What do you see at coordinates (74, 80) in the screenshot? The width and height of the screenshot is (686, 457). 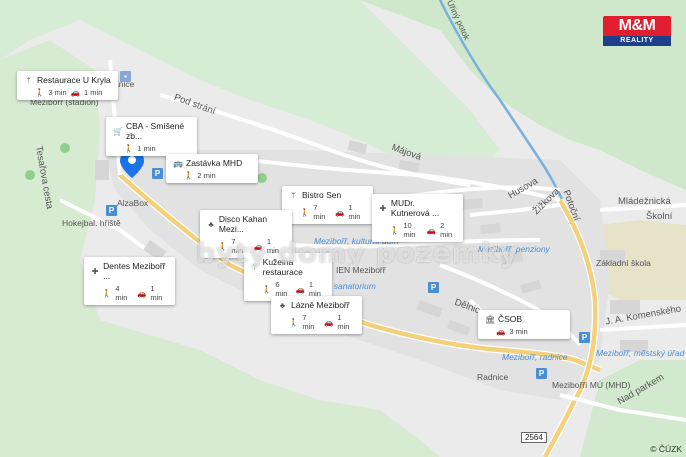 I see `poi-name: Restaurace U Kryla` at bounding box center [74, 80].